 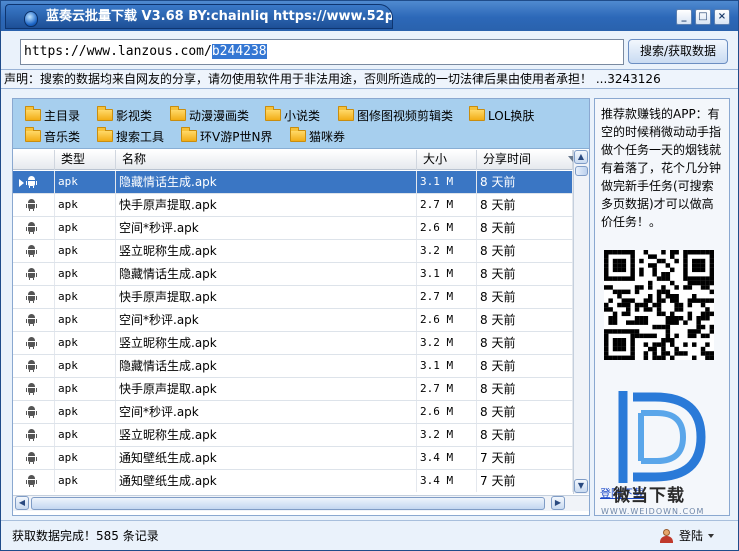 What do you see at coordinates (85, 536) in the screenshot?
I see `status-text: 获取数据完成！585 条记录` at bounding box center [85, 536].